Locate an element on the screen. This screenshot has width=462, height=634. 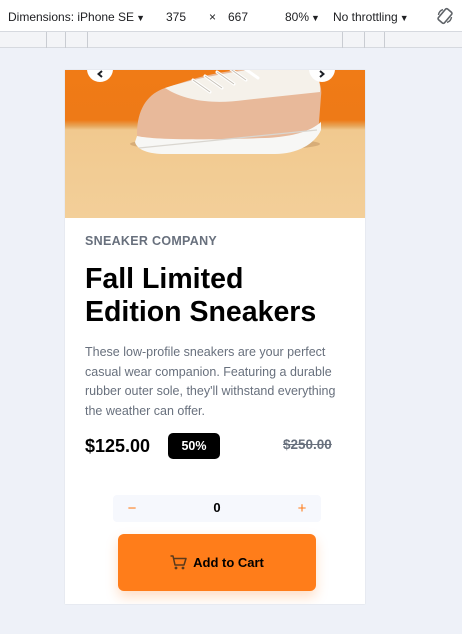
rotate-icon is located at coordinates (445, 16).